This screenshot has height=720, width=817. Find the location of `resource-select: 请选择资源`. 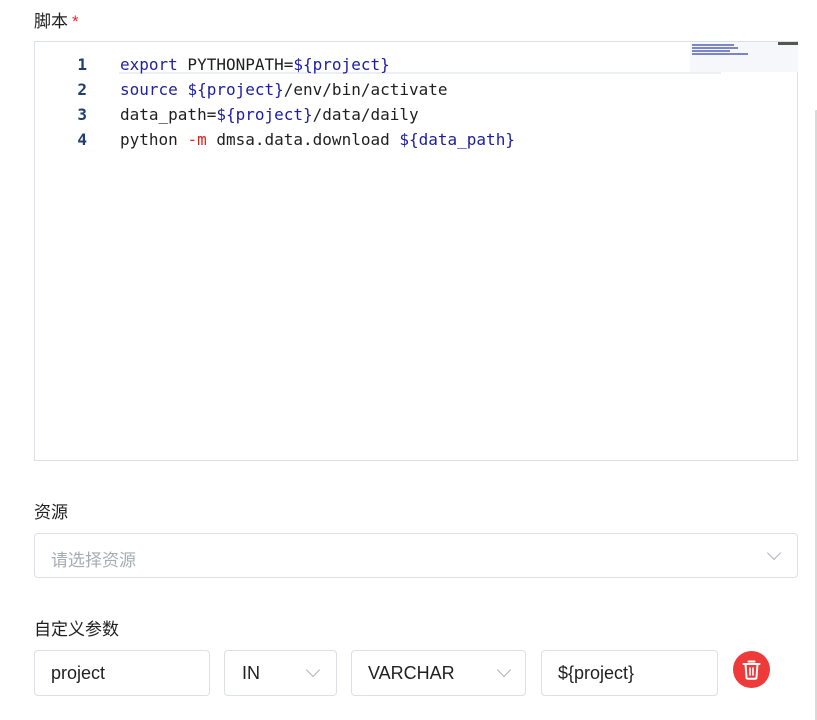

resource-select: 请选择资源 is located at coordinates (416, 555).